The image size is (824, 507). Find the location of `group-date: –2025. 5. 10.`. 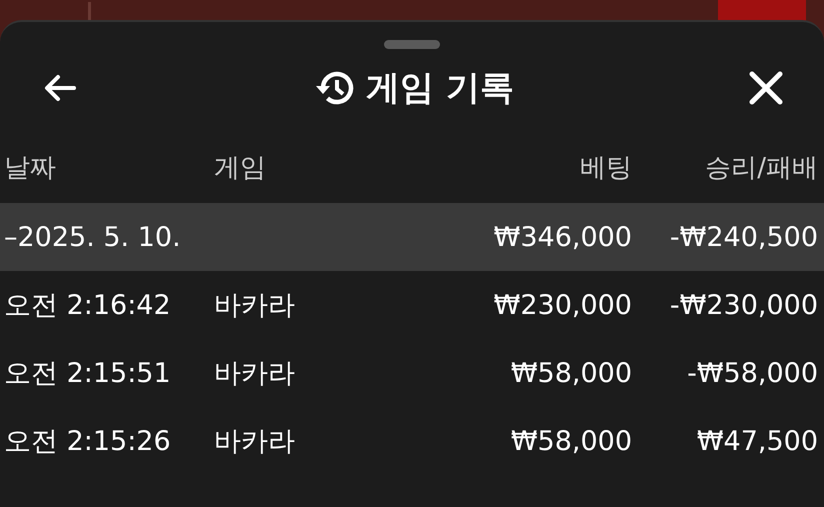

group-date: –2025. 5. 10. is located at coordinates (93, 237).